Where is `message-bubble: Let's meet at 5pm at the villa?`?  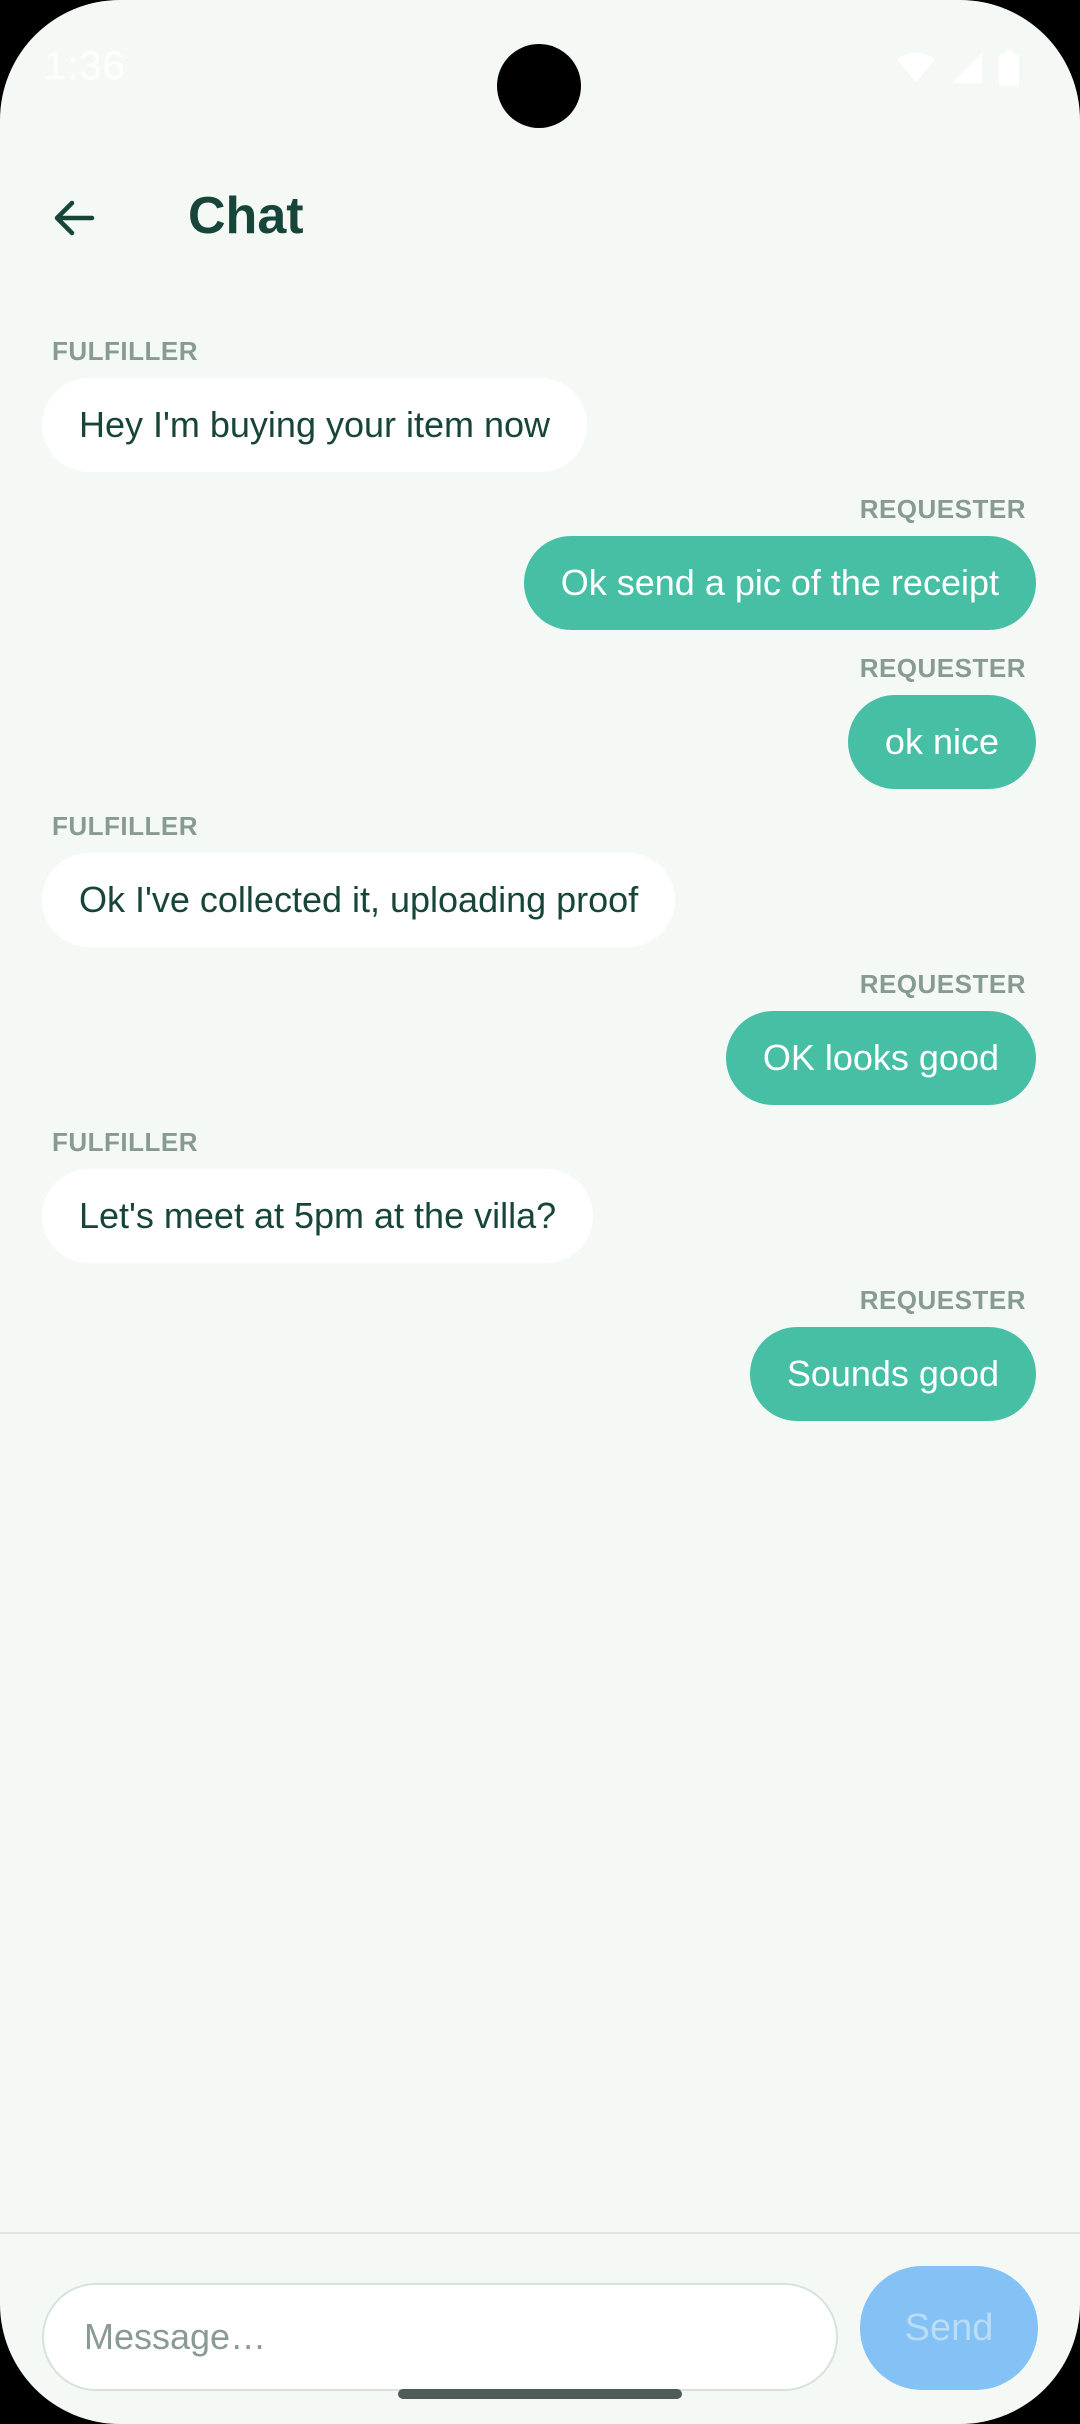 message-bubble: Let's meet at 5pm at the villa? is located at coordinates (318, 1216).